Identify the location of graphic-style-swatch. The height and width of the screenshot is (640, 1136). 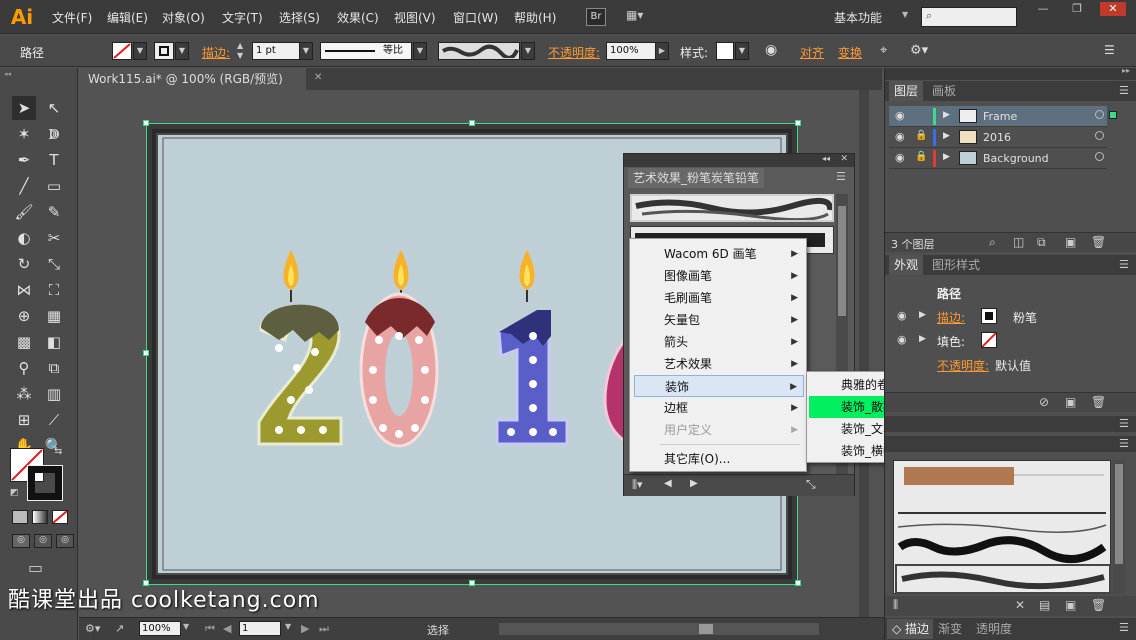
(725, 51).